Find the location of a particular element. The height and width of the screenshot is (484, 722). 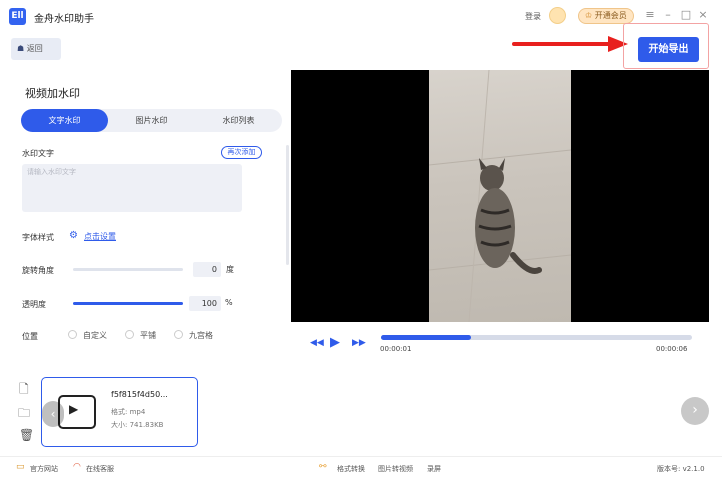

back-label: 返回 is located at coordinates (34, 48).